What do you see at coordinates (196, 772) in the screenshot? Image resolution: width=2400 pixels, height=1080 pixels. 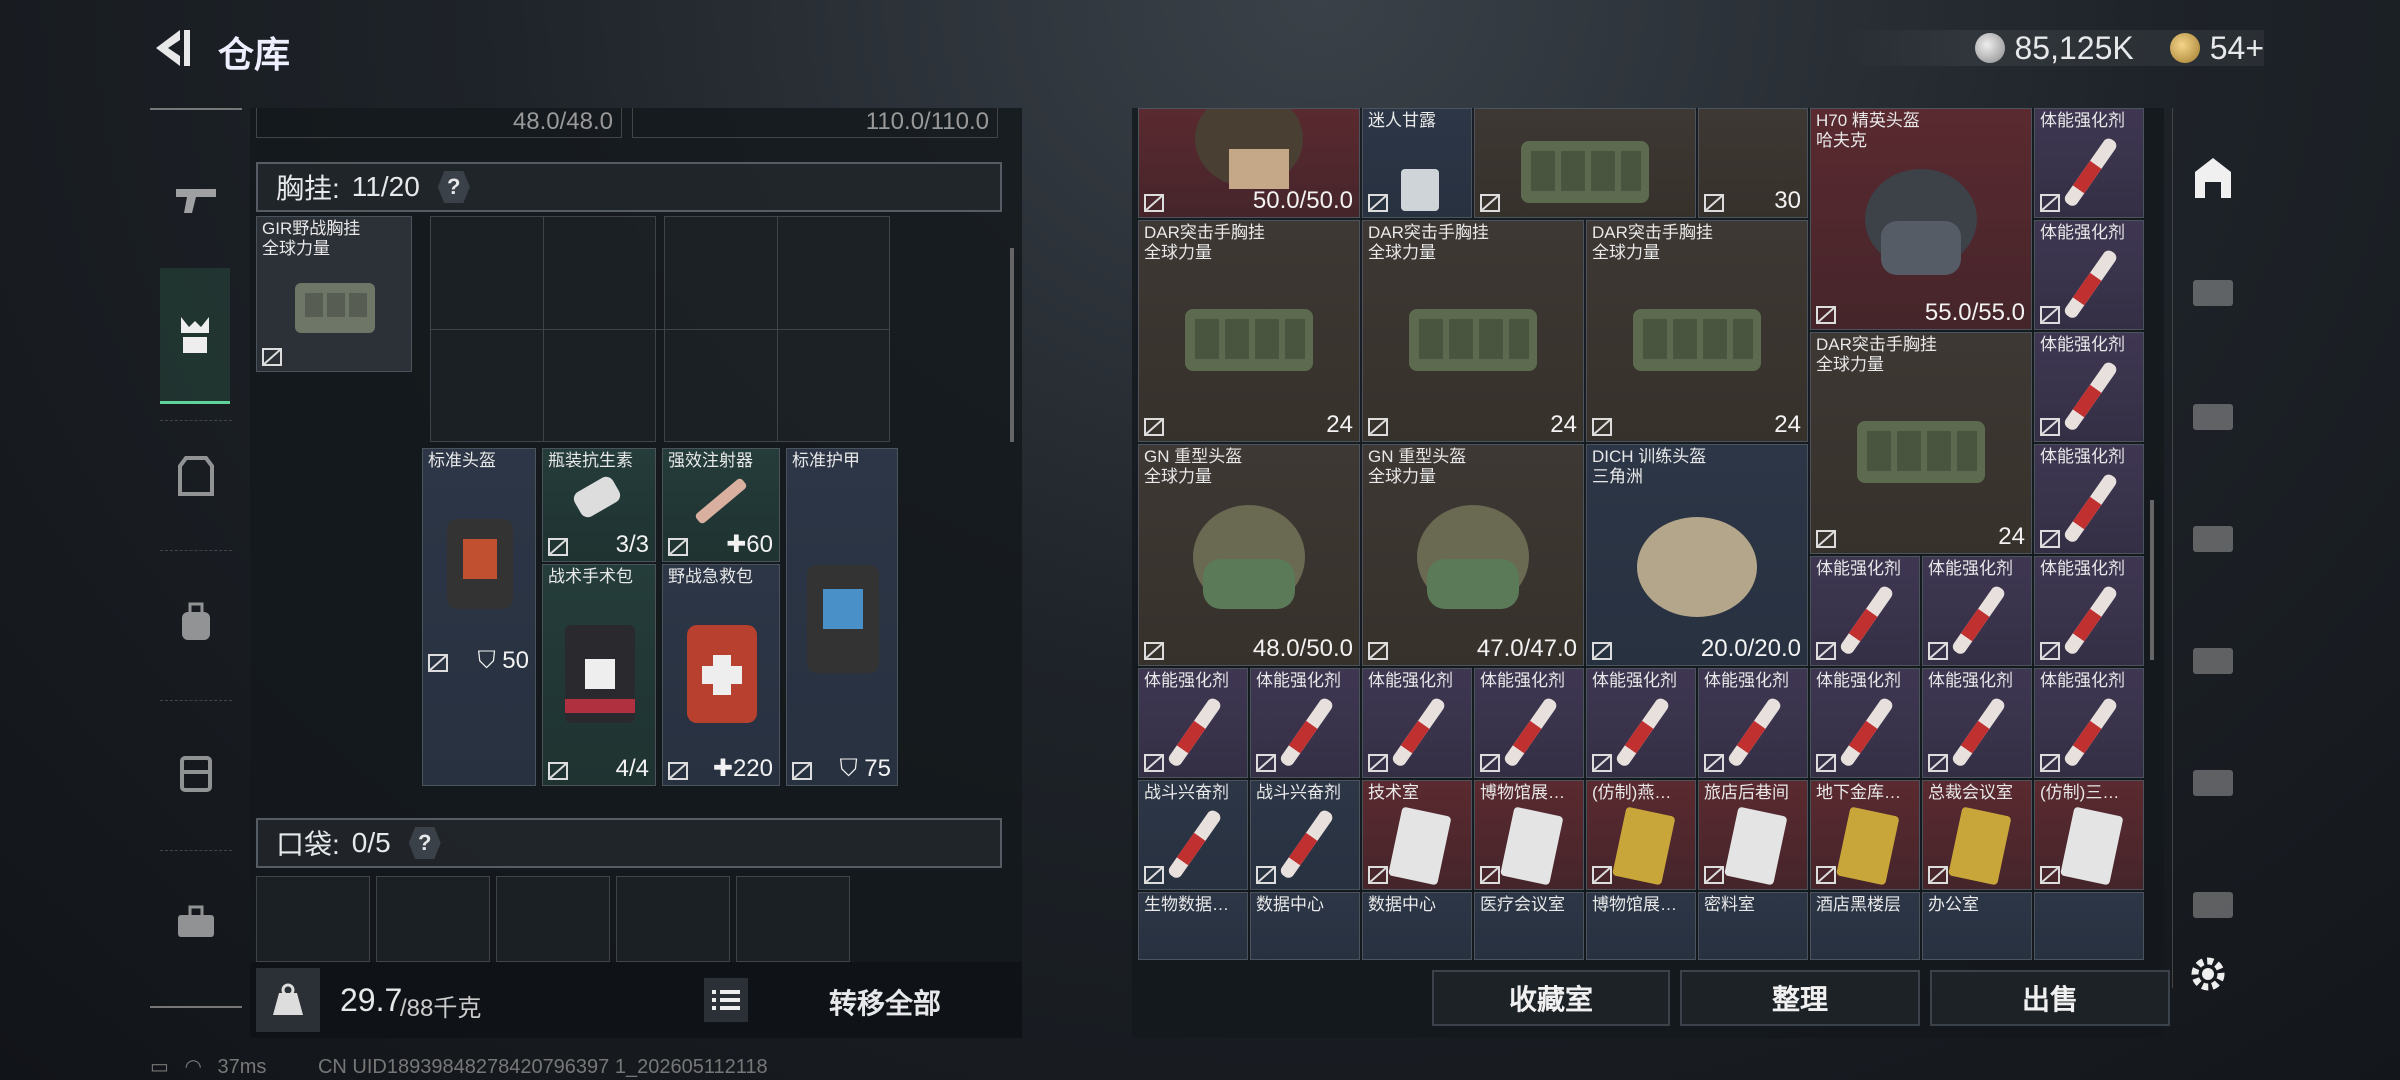 I see `case-icon` at bounding box center [196, 772].